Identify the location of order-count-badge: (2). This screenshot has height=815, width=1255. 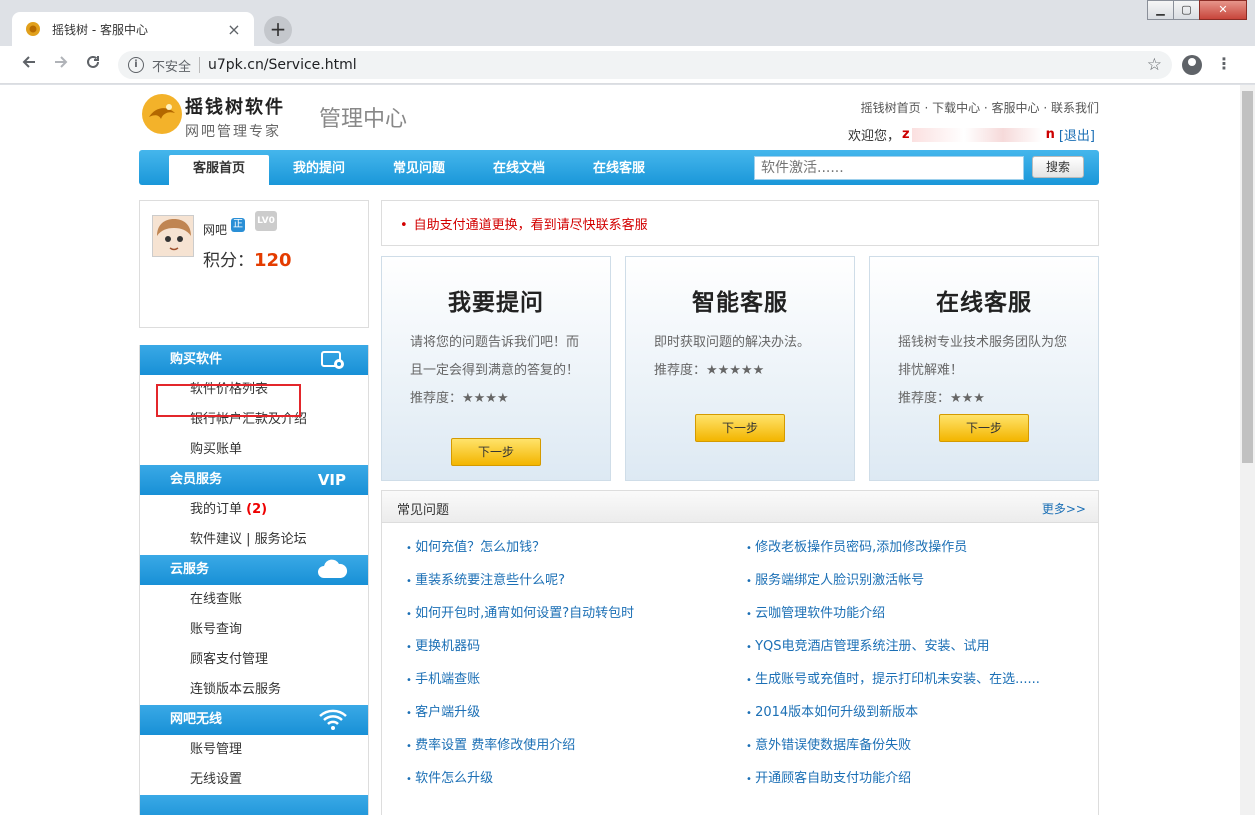
(257, 509).